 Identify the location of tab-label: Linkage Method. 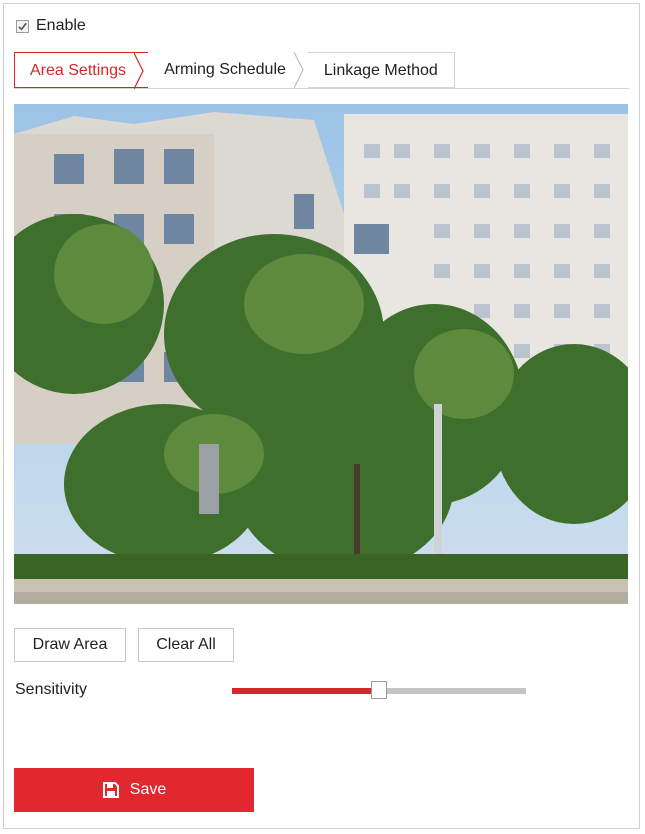
(380, 70).